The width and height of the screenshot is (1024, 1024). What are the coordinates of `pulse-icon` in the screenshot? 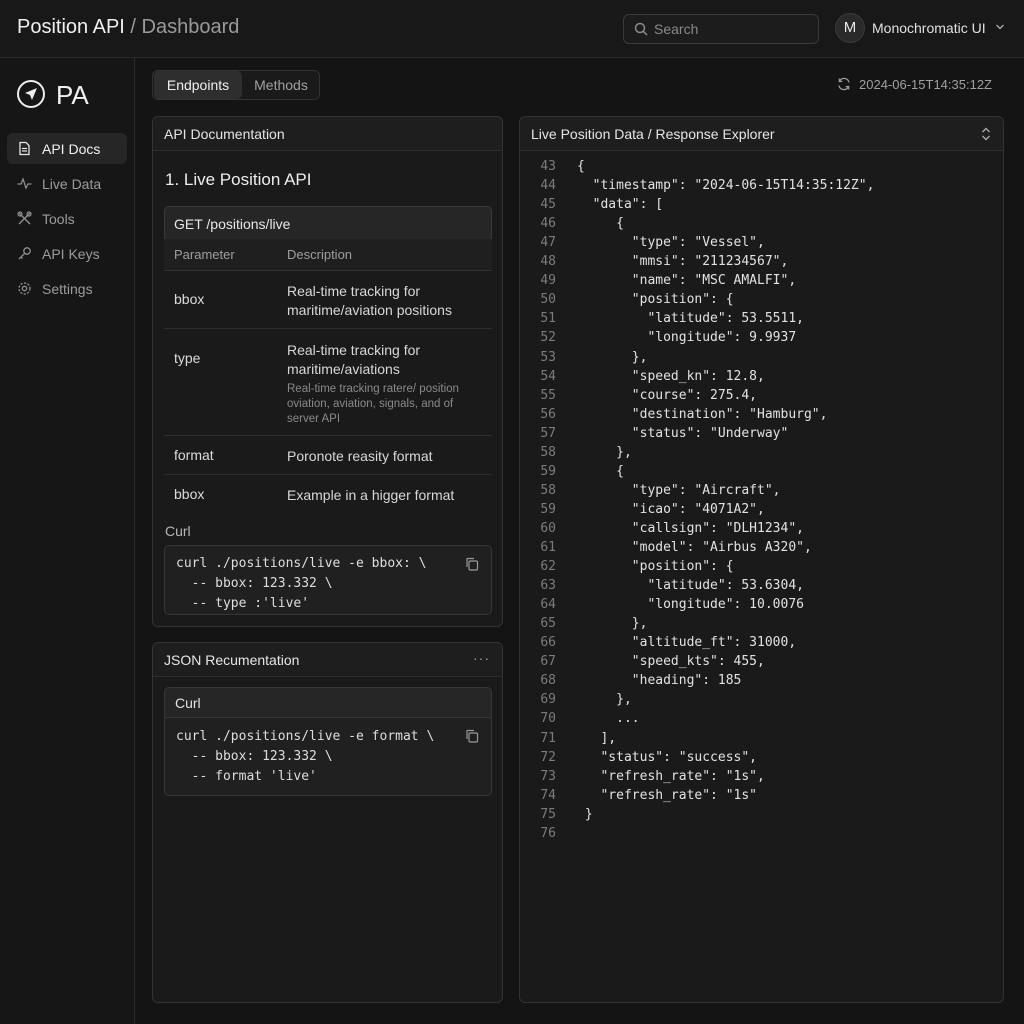 It's located at (24, 183).